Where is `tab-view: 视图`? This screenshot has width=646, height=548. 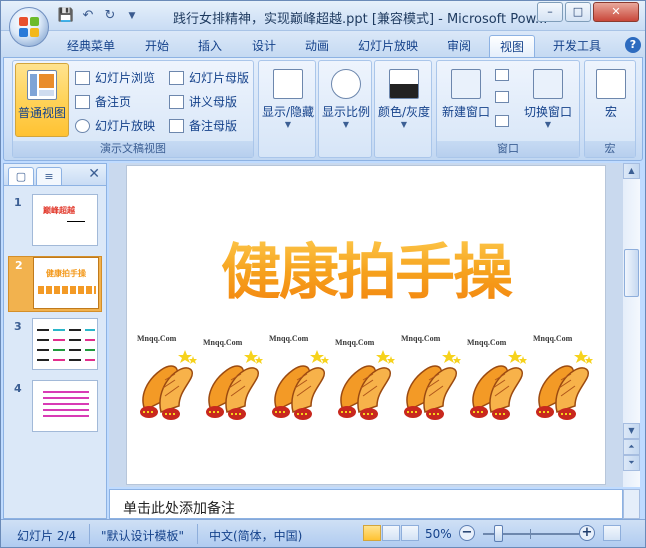
tab-view: 视图 is located at coordinates (512, 46).